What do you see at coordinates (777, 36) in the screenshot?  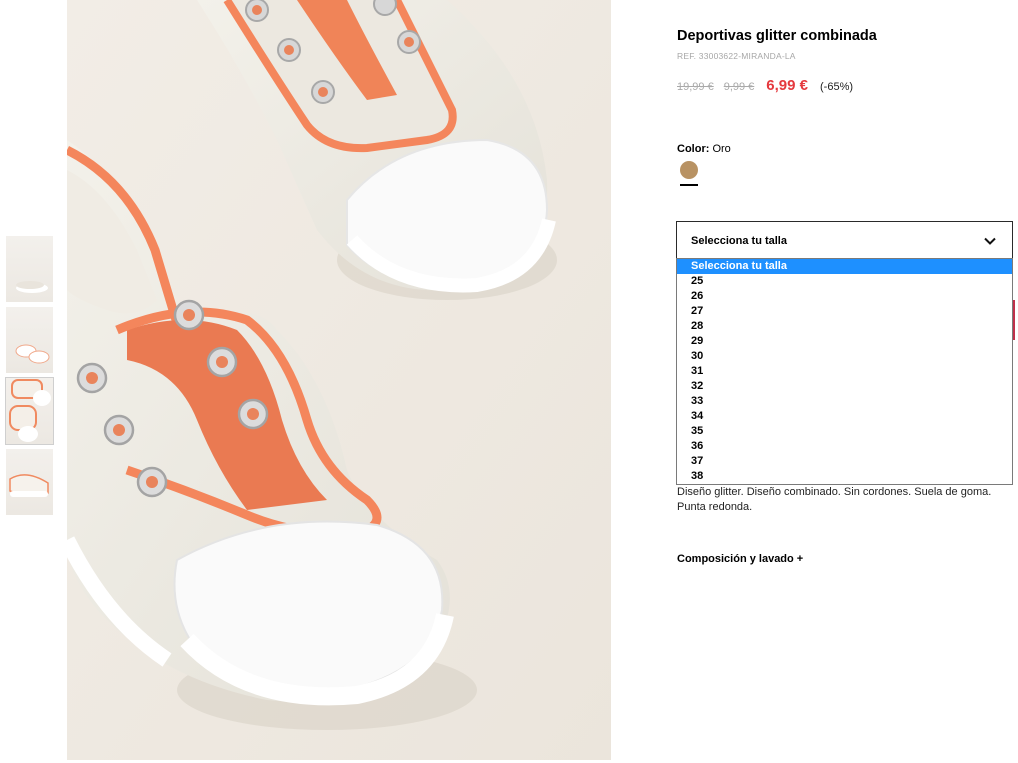 I see `product-title: Deportivas glitter combinada` at bounding box center [777, 36].